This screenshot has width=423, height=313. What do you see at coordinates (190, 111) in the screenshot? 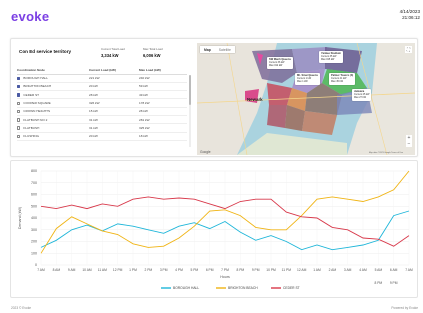
I see `table-scrollbar` at bounding box center [190, 111].